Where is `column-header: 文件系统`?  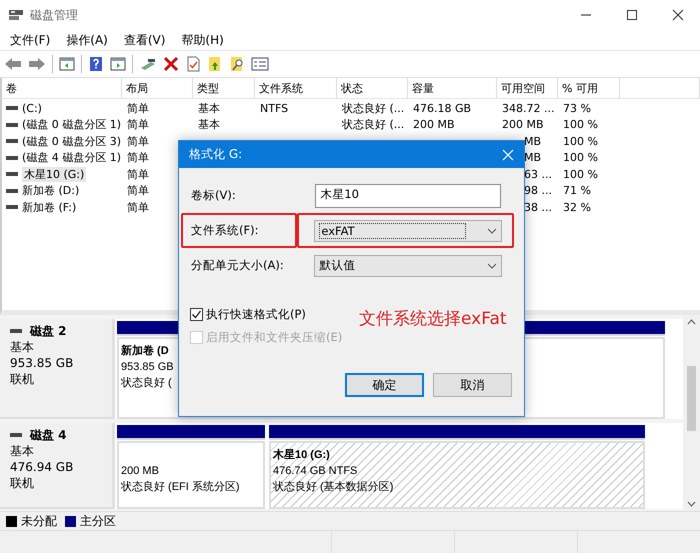
column-header: 文件系统 is located at coordinates (296, 88).